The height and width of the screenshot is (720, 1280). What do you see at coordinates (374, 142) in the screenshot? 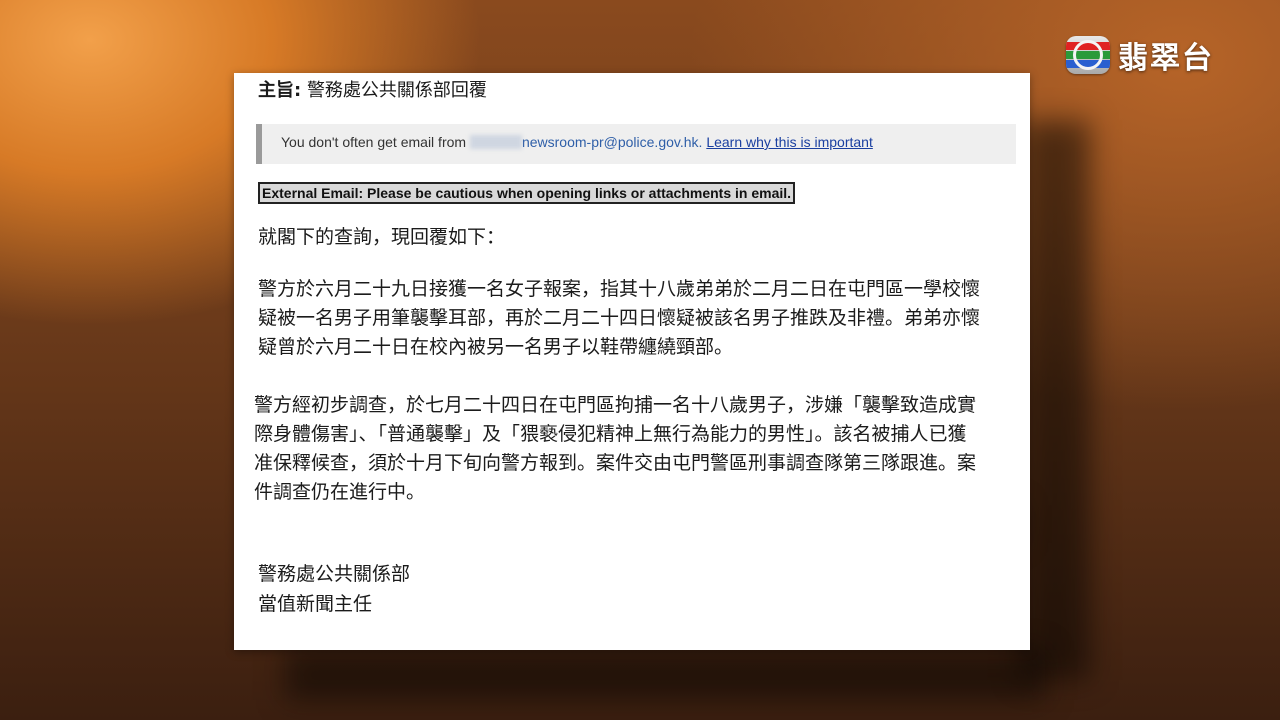
I see `notice-prefix: You don't often get email from` at bounding box center [374, 142].